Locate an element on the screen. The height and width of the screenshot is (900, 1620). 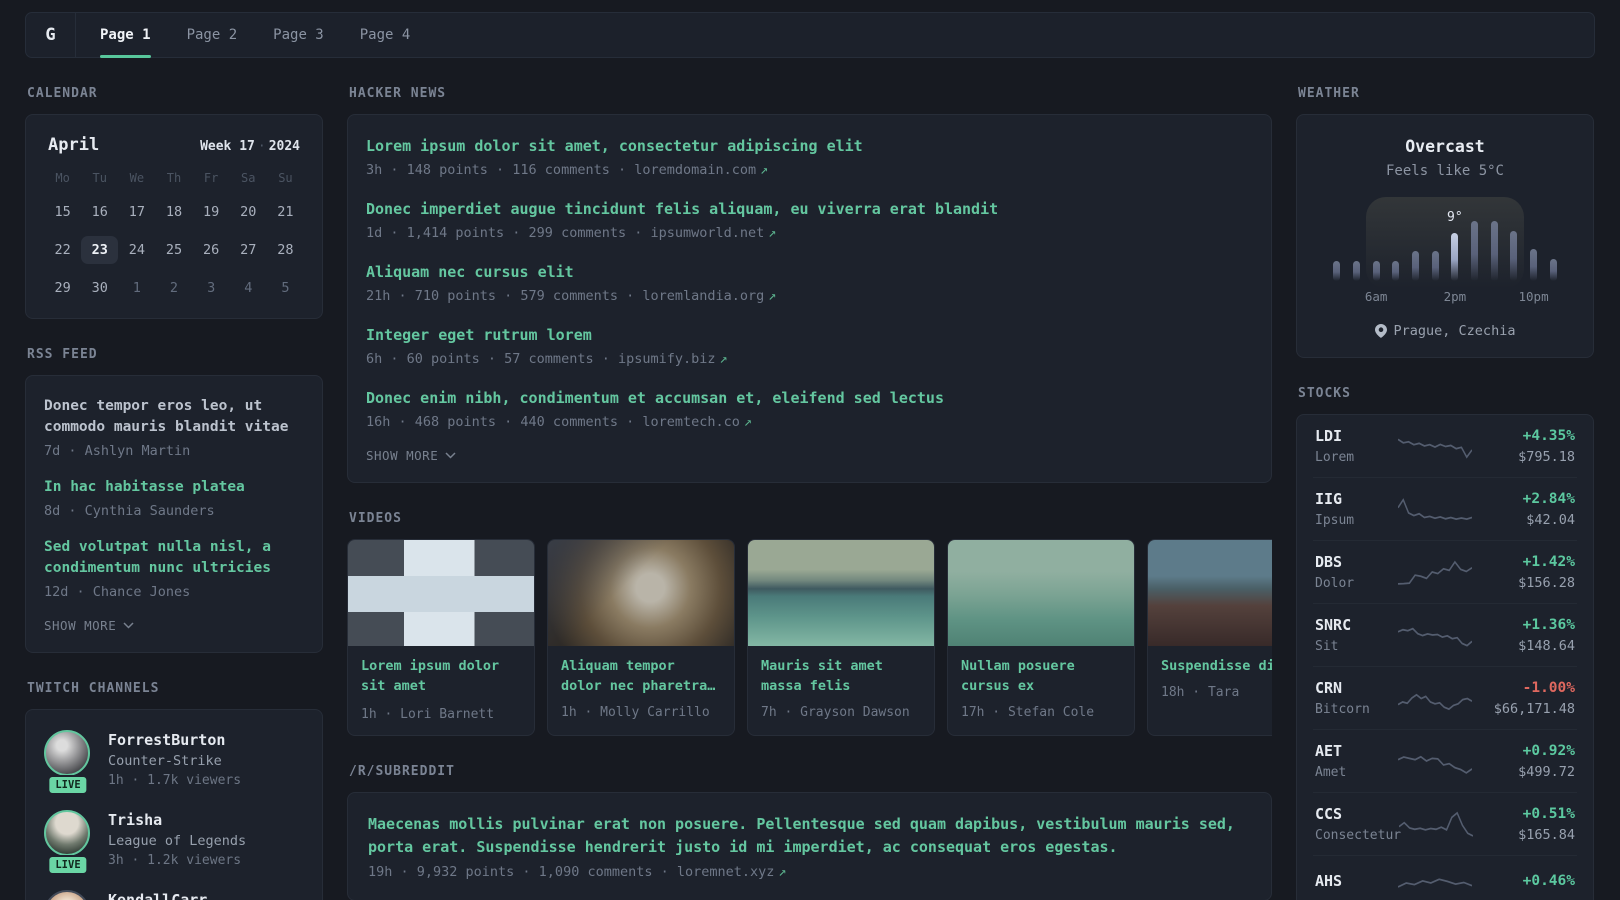
channel-info: Trisha League of Legends 3h · 1.2k viewers is located at coordinates (177, 839).